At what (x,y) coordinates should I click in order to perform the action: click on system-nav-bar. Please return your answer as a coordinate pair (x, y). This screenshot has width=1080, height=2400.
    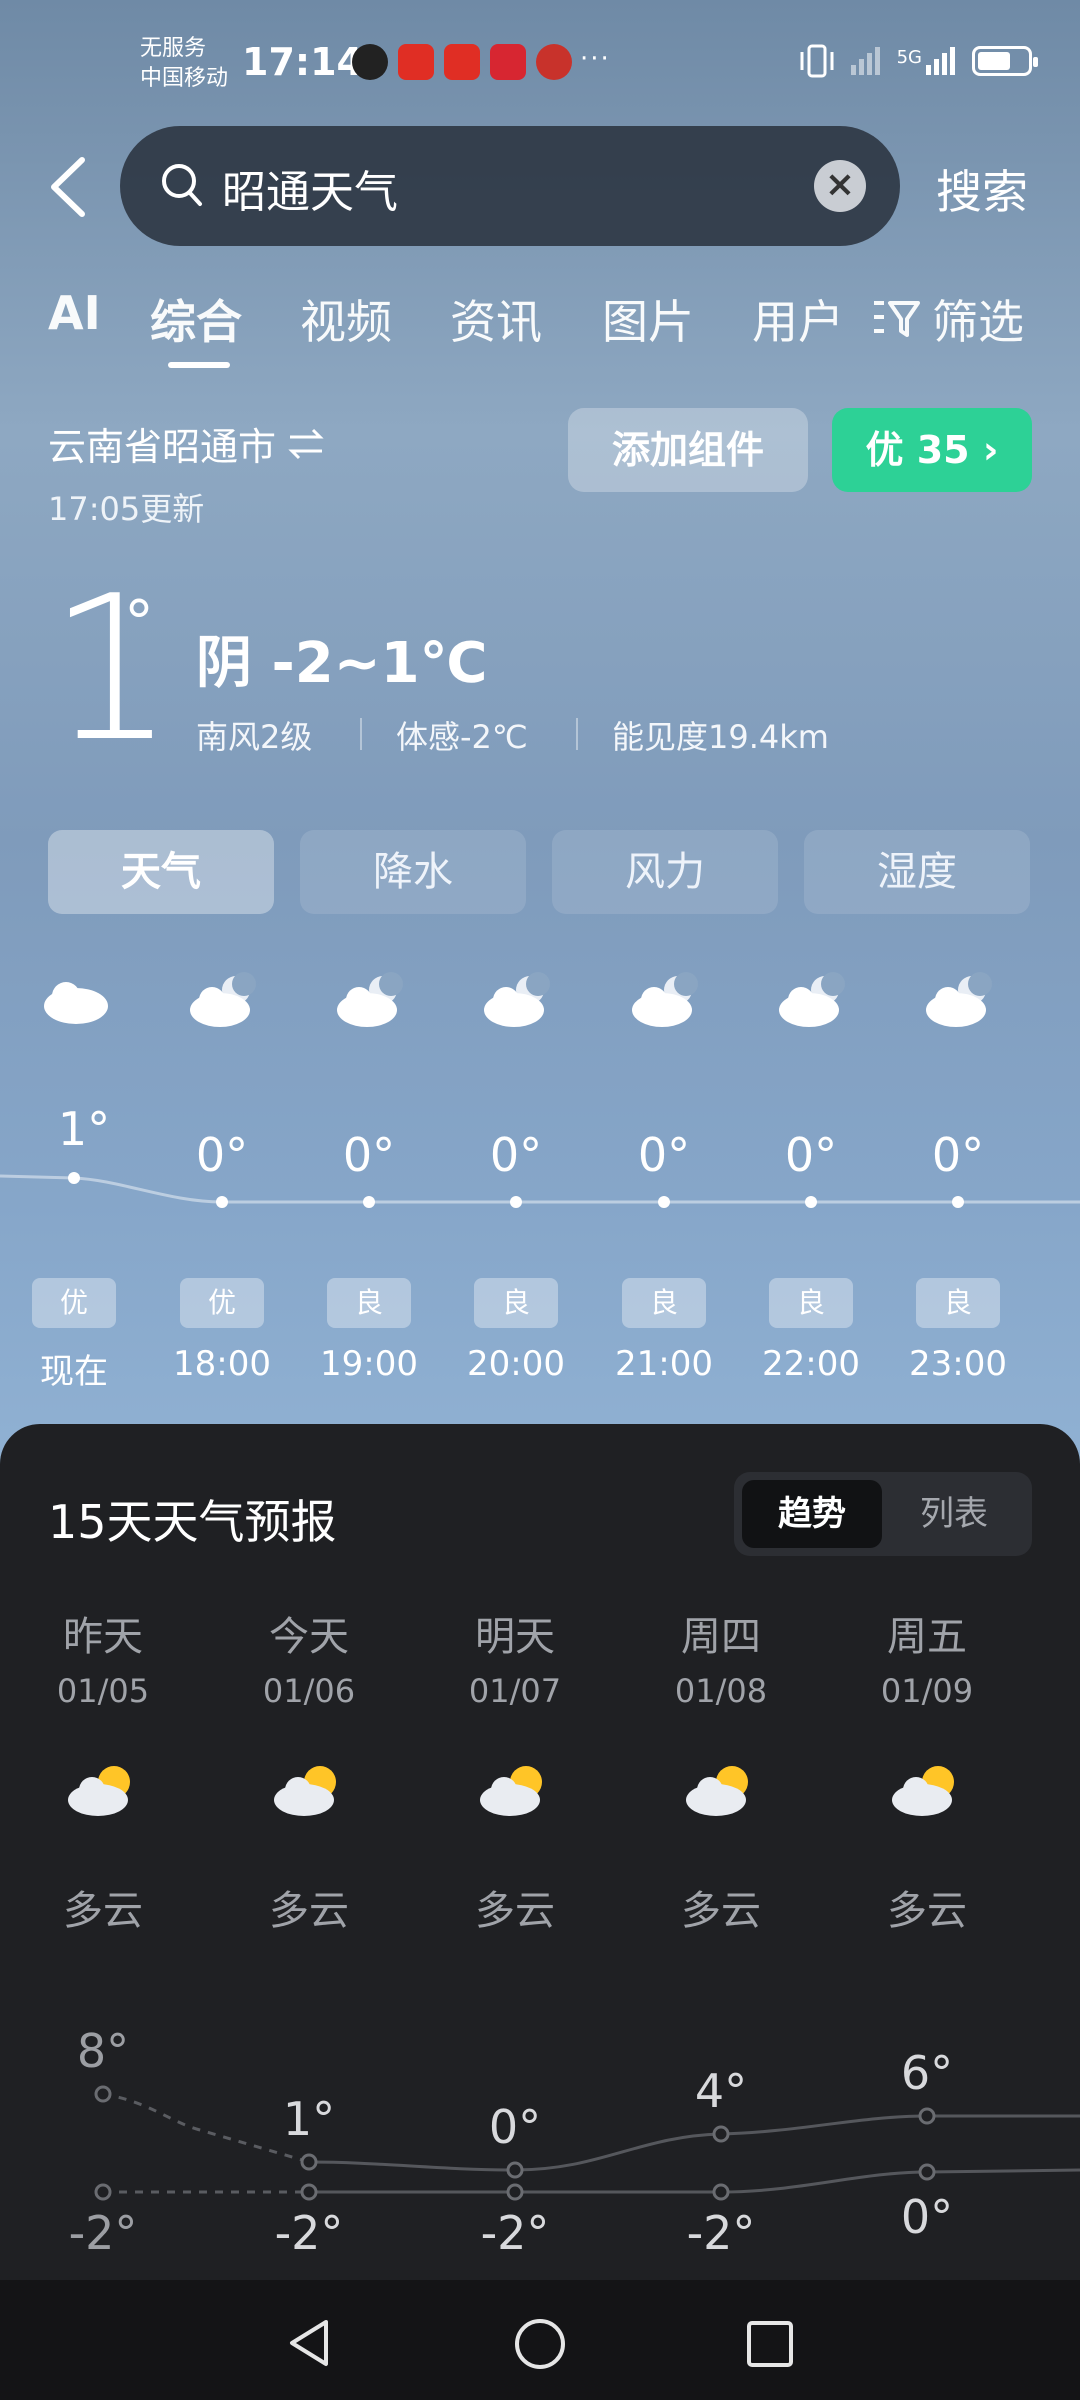
    Looking at the image, I should click on (540, 2340).